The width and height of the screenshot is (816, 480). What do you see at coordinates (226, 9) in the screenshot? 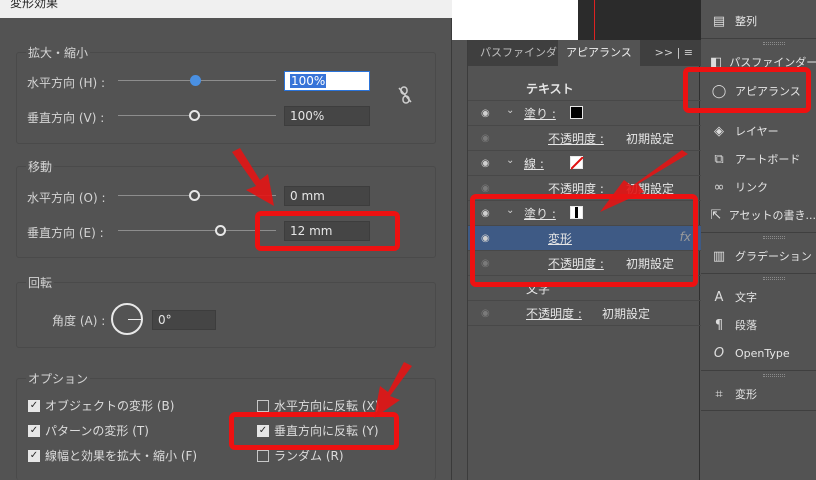
I see `dialog-title: 変形効果` at bounding box center [226, 9].